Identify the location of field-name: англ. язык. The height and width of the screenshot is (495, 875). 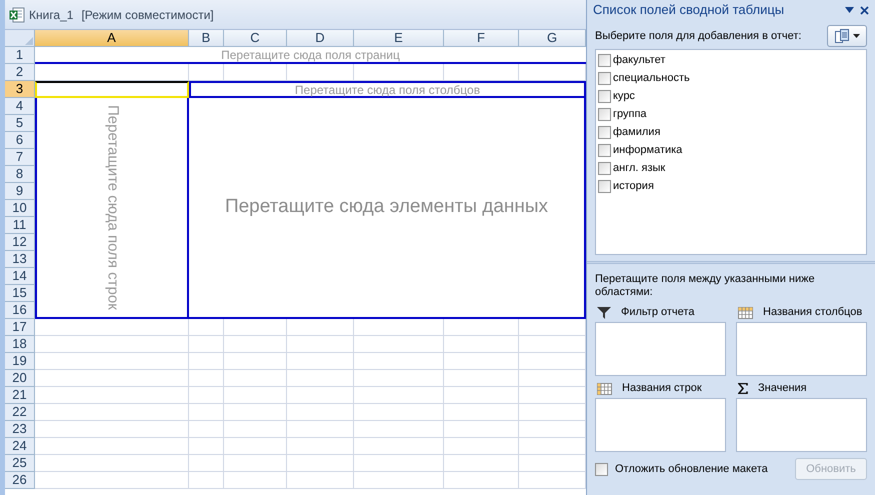
(639, 168).